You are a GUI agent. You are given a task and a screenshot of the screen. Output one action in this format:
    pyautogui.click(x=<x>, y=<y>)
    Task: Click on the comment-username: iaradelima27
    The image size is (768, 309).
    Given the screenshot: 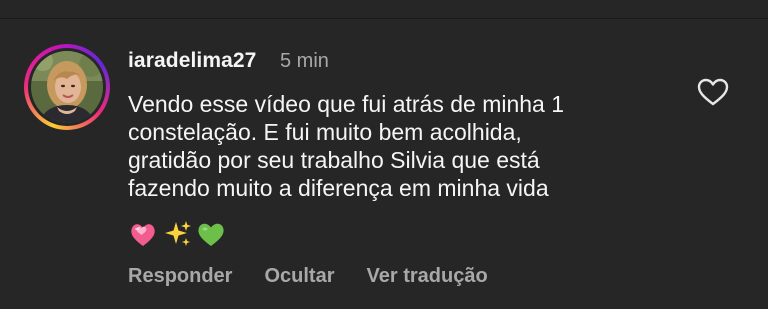 What is the action you would take?
    pyautogui.click(x=192, y=61)
    